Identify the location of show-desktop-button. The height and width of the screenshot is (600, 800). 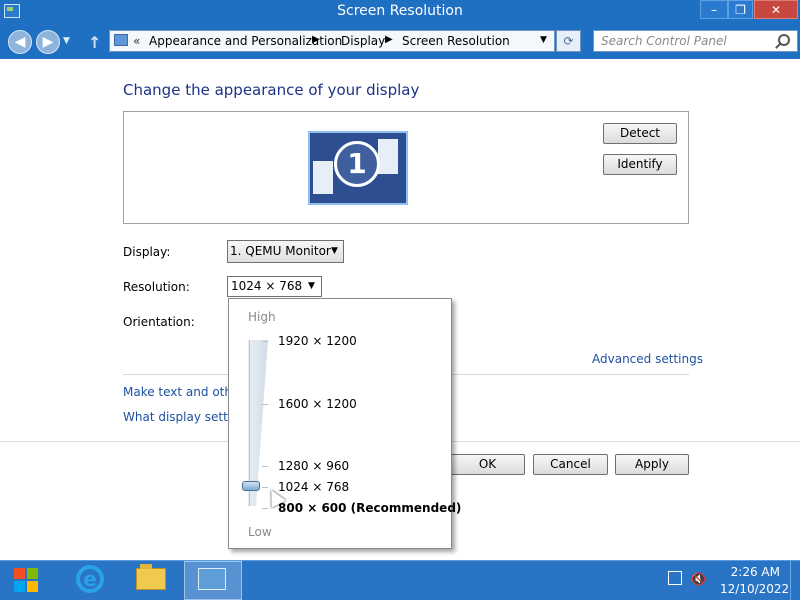
(795, 580).